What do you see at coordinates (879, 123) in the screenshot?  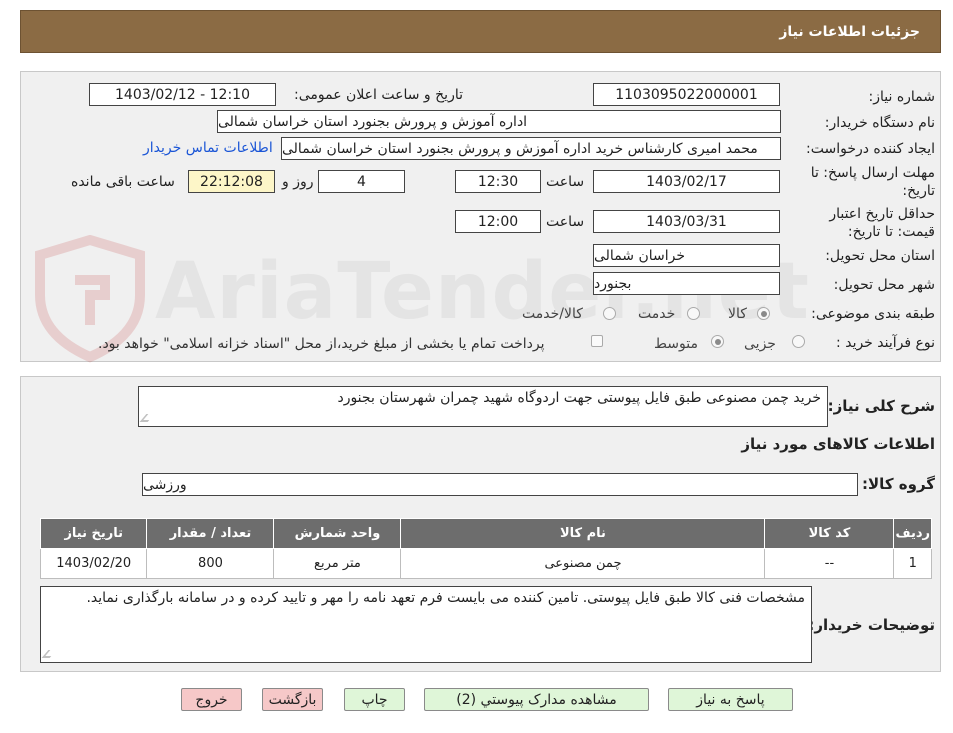 I see `buyer-org-label: نام دستگاه خریدار:` at bounding box center [879, 123].